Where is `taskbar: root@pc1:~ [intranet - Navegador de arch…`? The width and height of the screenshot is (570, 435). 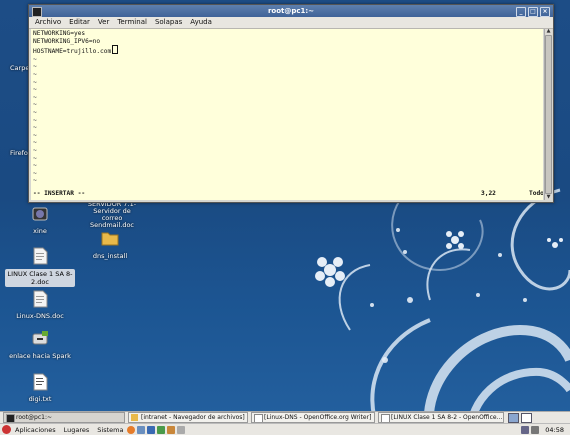
taskbar: root@pc1:~ [intranet - Navegador de arch… is located at coordinates (285, 417).